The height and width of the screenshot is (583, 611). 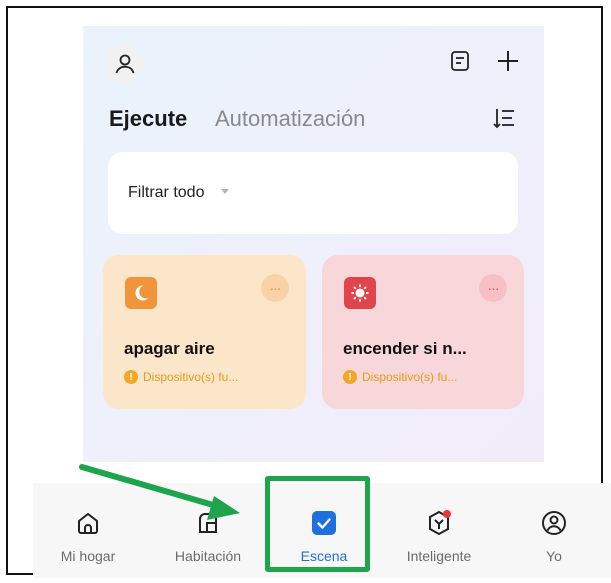 I want to click on check-icon, so click(x=324, y=523).